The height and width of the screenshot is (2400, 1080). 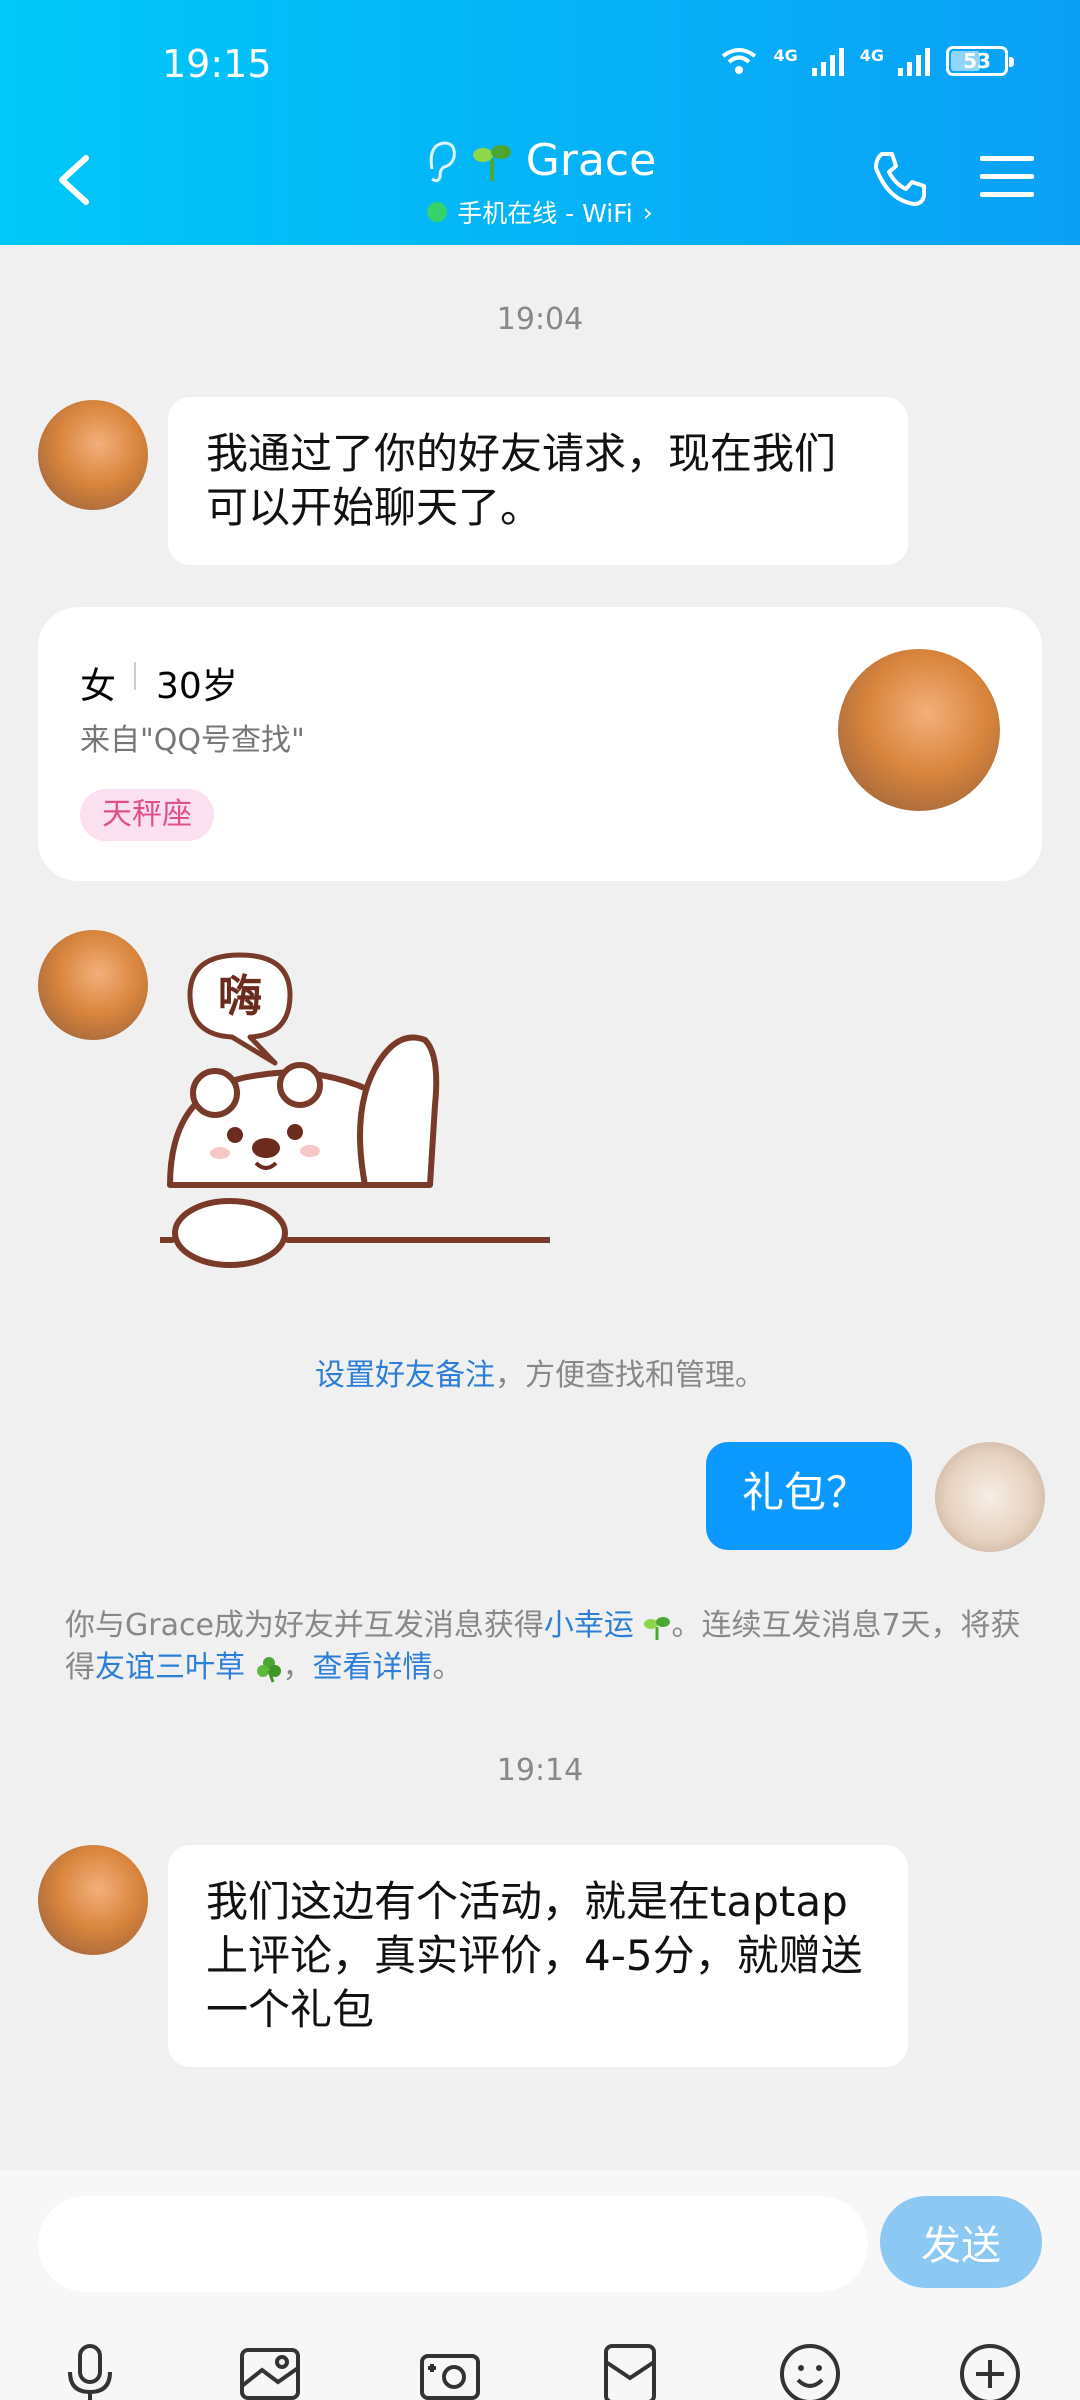 What do you see at coordinates (961, 2242) in the screenshot?
I see `send-button: 发送` at bounding box center [961, 2242].